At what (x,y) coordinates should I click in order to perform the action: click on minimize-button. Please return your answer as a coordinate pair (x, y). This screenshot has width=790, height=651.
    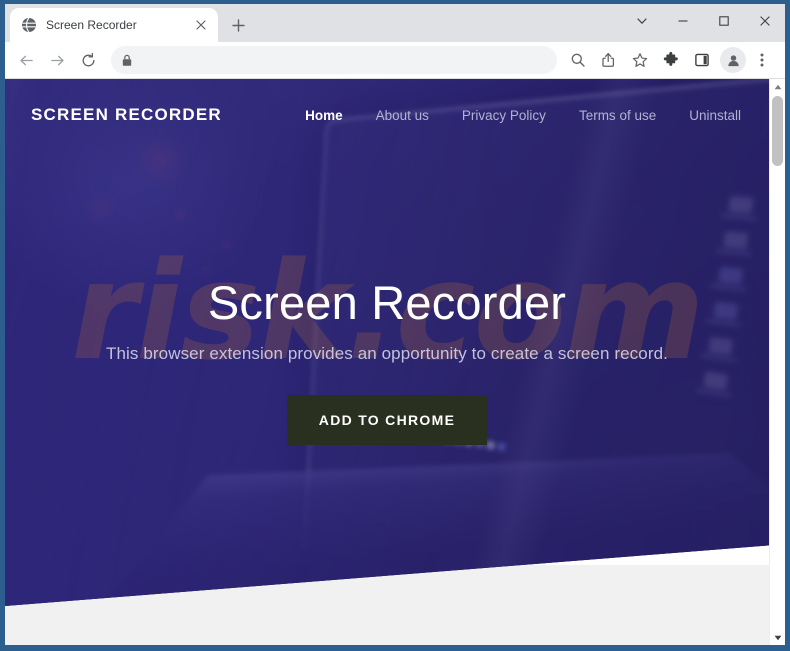
    Looking at the image, I should click on (682, 21).